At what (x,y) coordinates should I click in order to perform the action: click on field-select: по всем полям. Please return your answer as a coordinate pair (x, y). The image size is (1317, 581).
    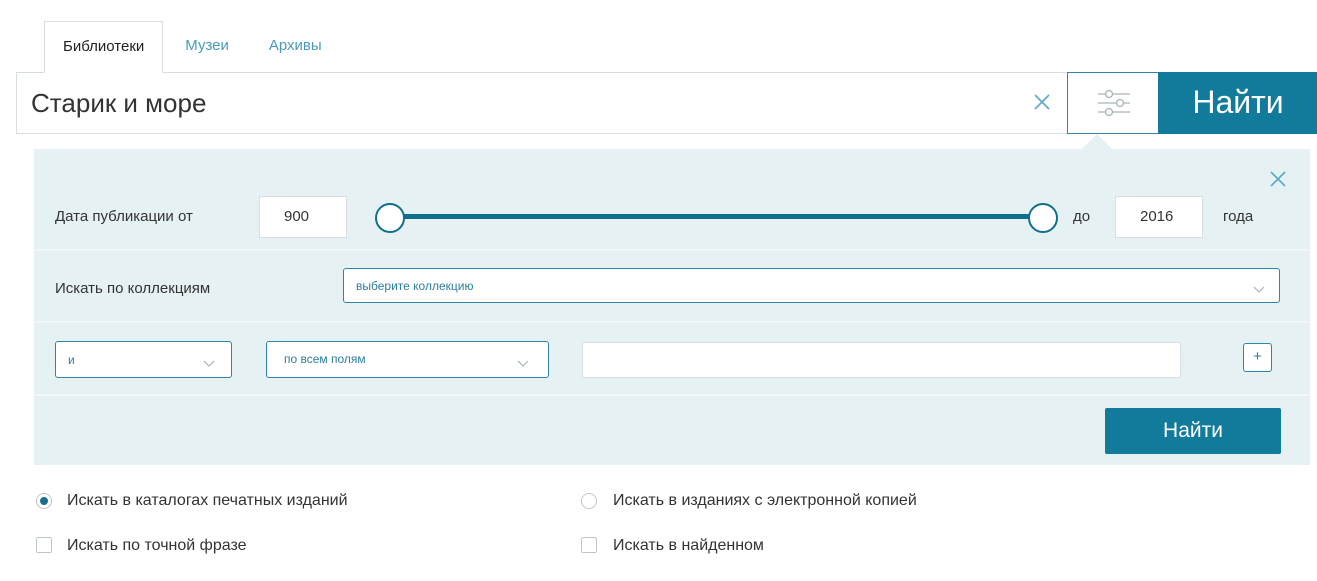
    Looking at the image, I should click on (407, 359).